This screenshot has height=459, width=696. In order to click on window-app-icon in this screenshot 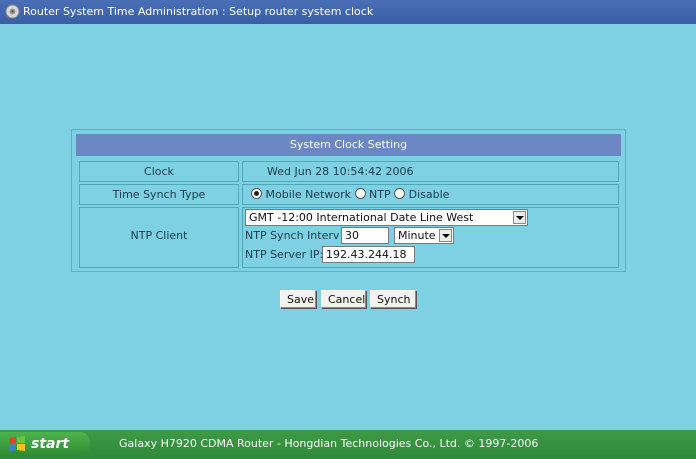, I will do `click(12, 11)`.